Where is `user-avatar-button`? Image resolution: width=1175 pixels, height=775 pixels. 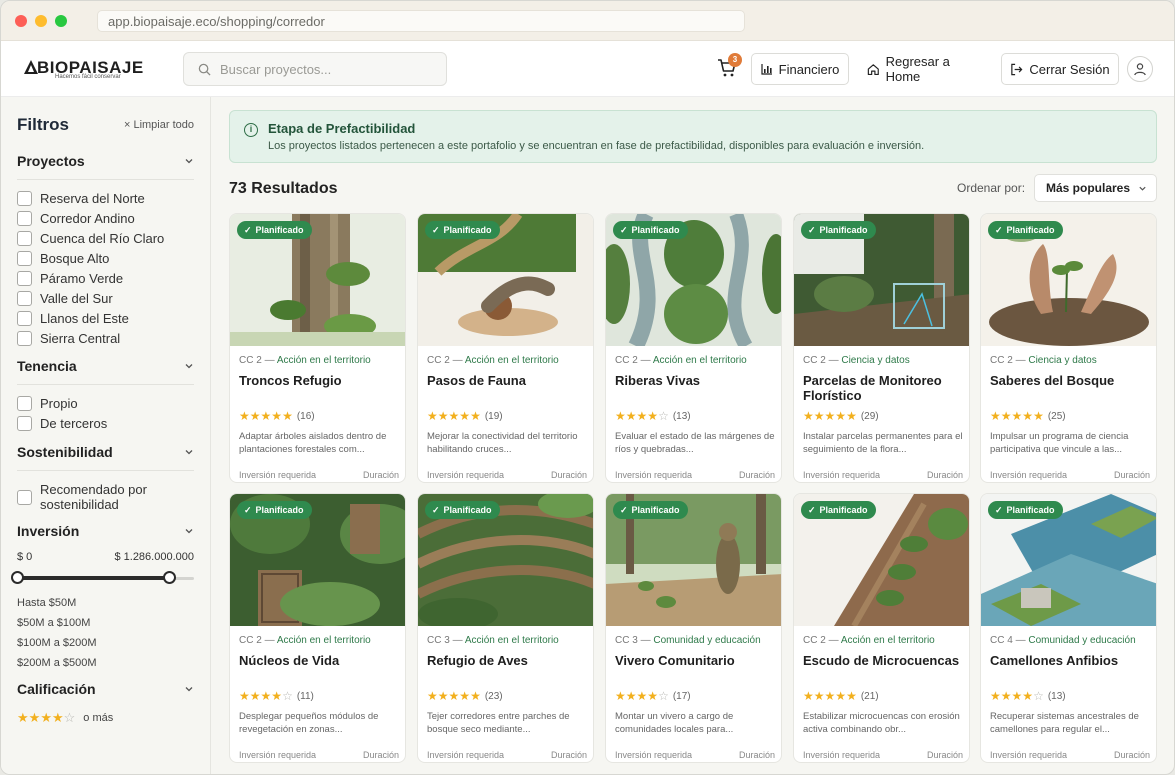
user-avatar-button is located at coordinates (1140, 69).